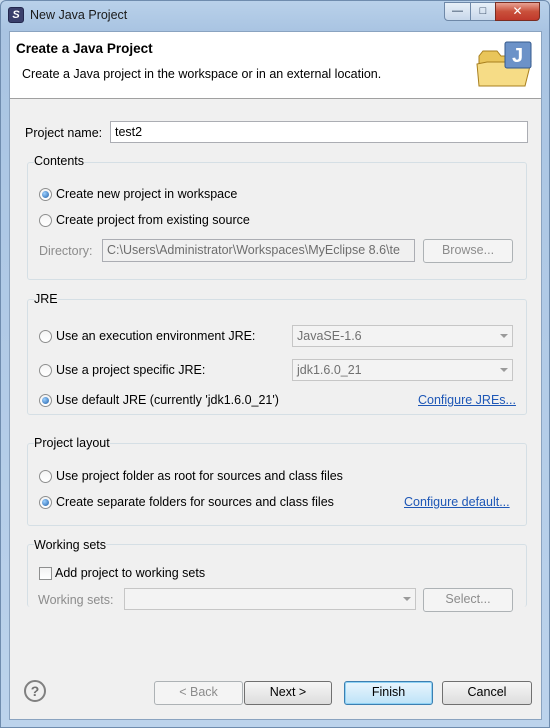 The height and width of the screenshot is (728, 550). Describe the element at coordinates (198, 693) in the screenshot. I see `back-button: < Back` at that location.